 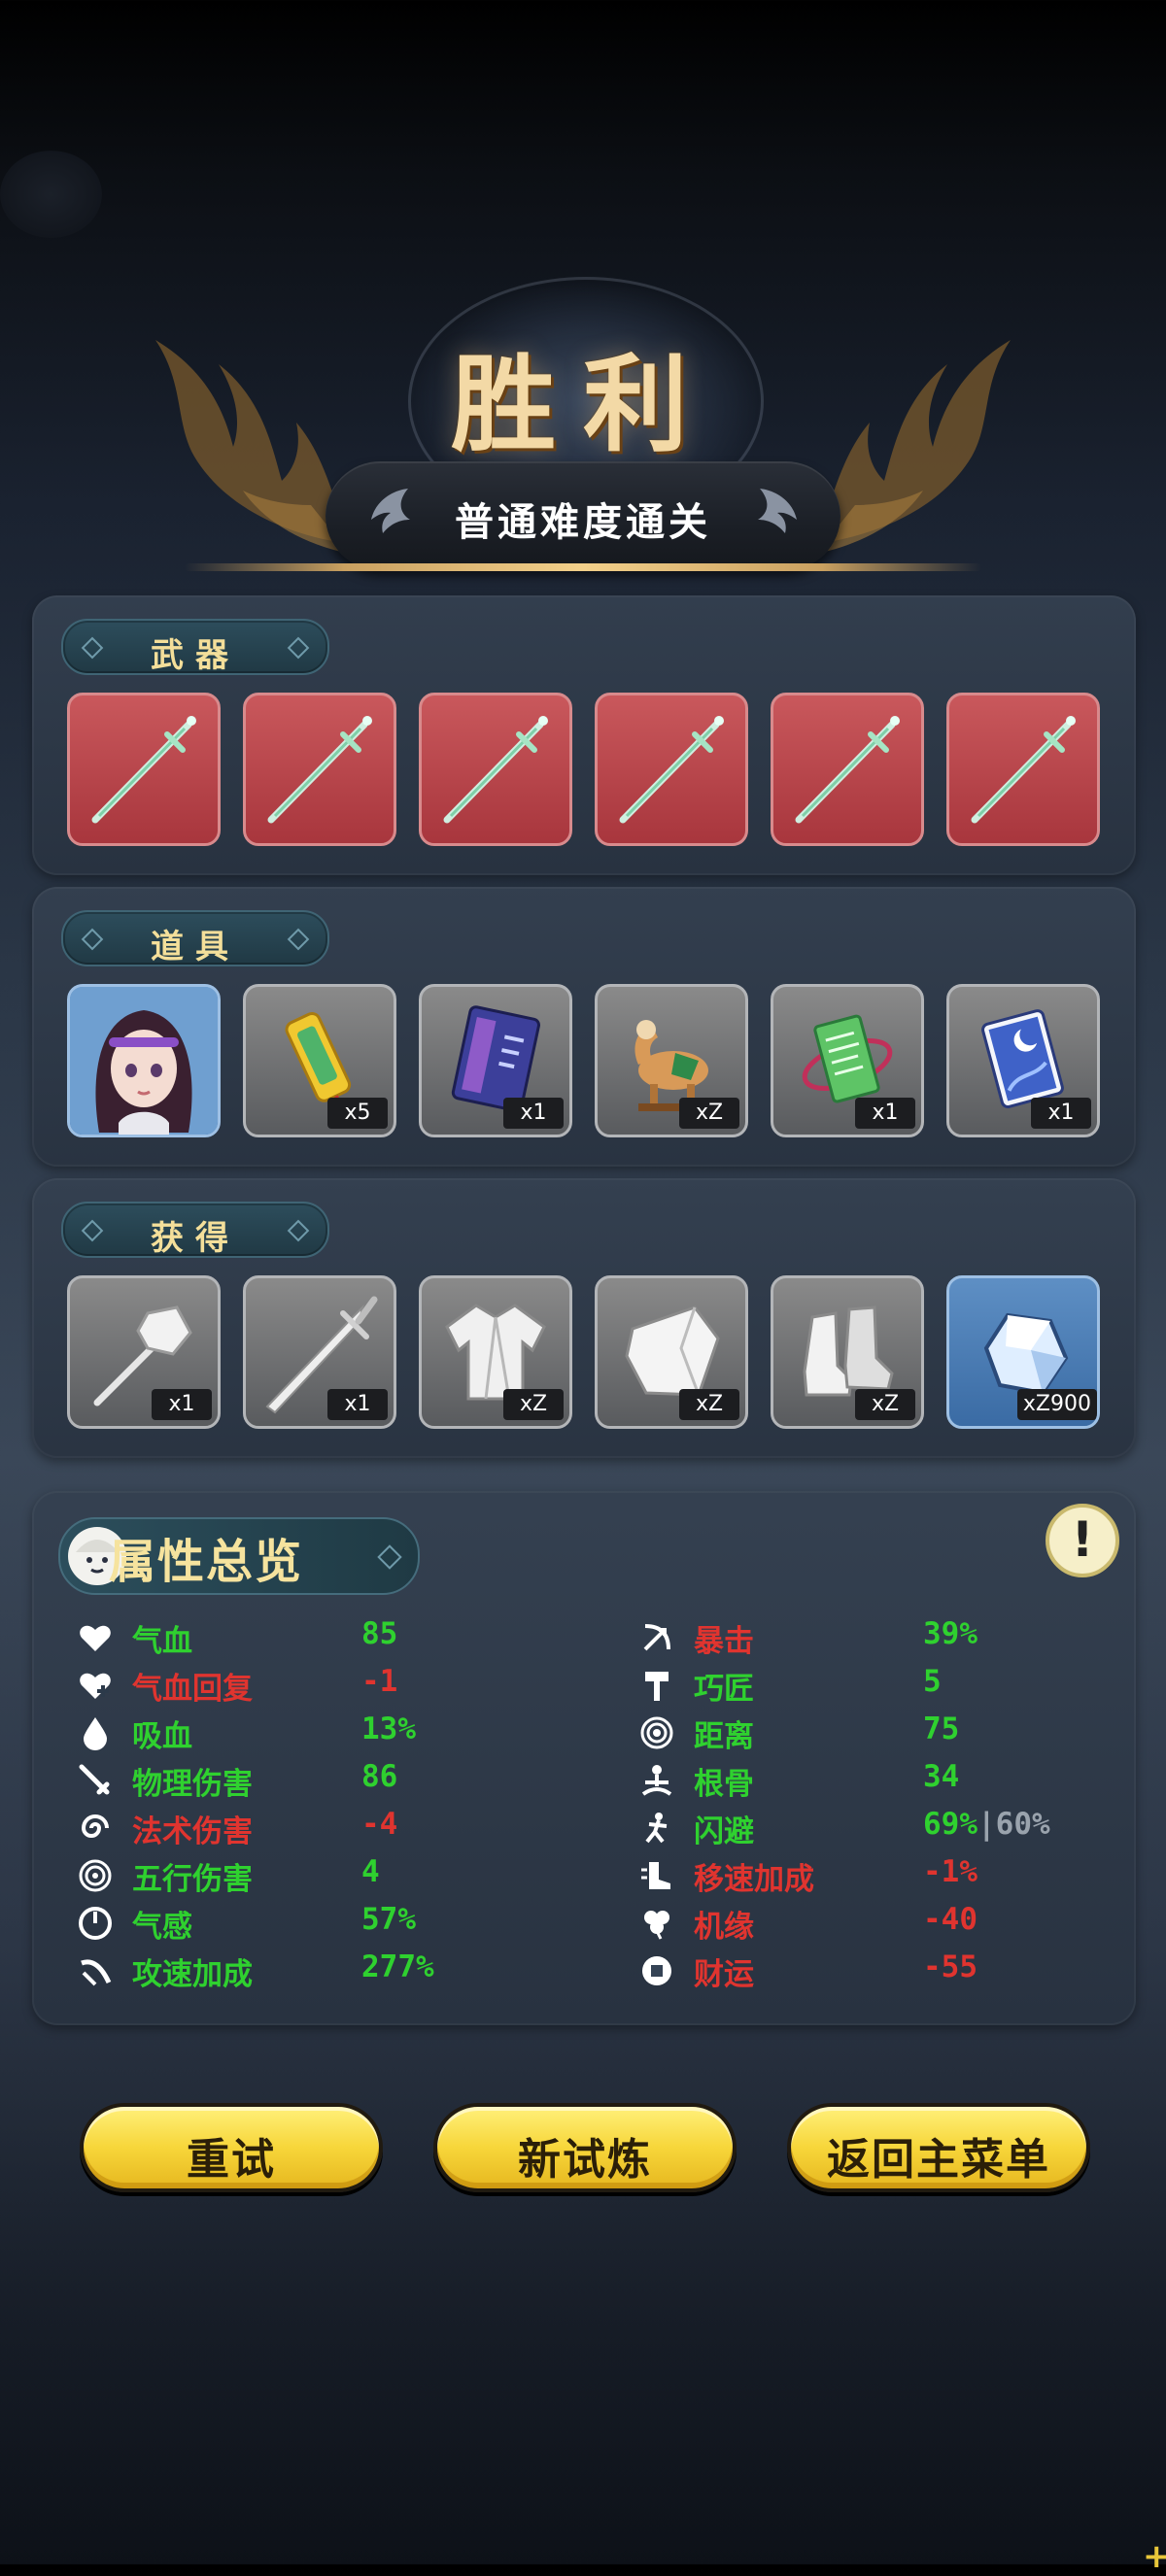 What do you see at coordinates (162, 1736) in the screenshot?
I see `attr-name: 吸血` at bounding box center [162, 1736].